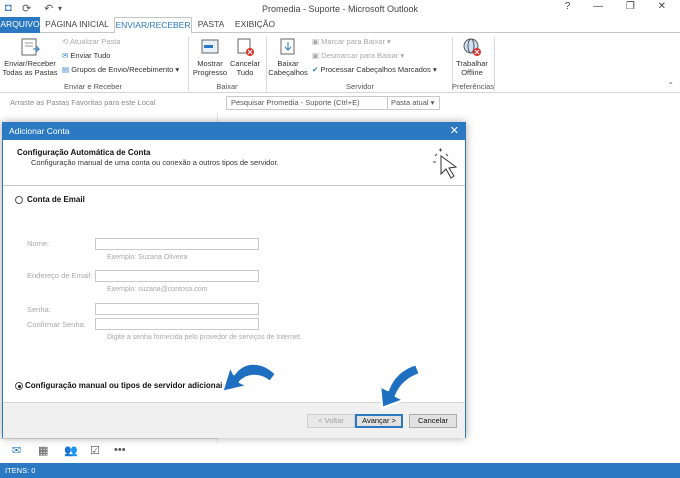 Image resolution: width=680 pixels, height=478 pixels. Describe the element at coordinates (210, 46) in the screenshot. I see `progress-icon` at that location.